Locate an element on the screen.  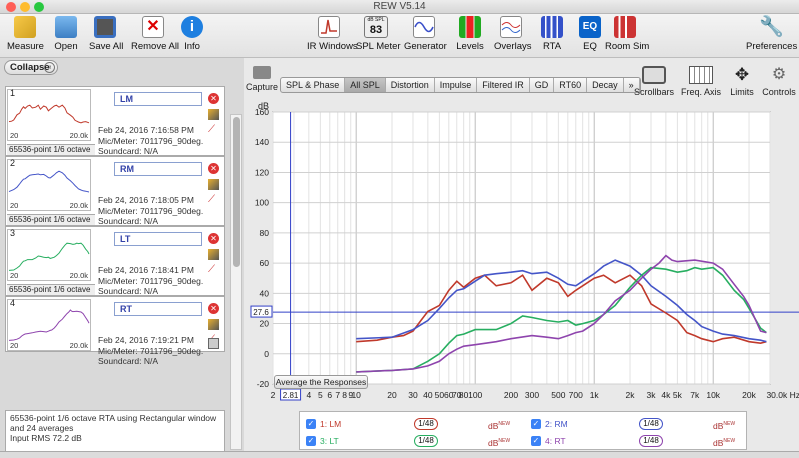
x-tick-label: 8 is located at coordinates (344, 395).